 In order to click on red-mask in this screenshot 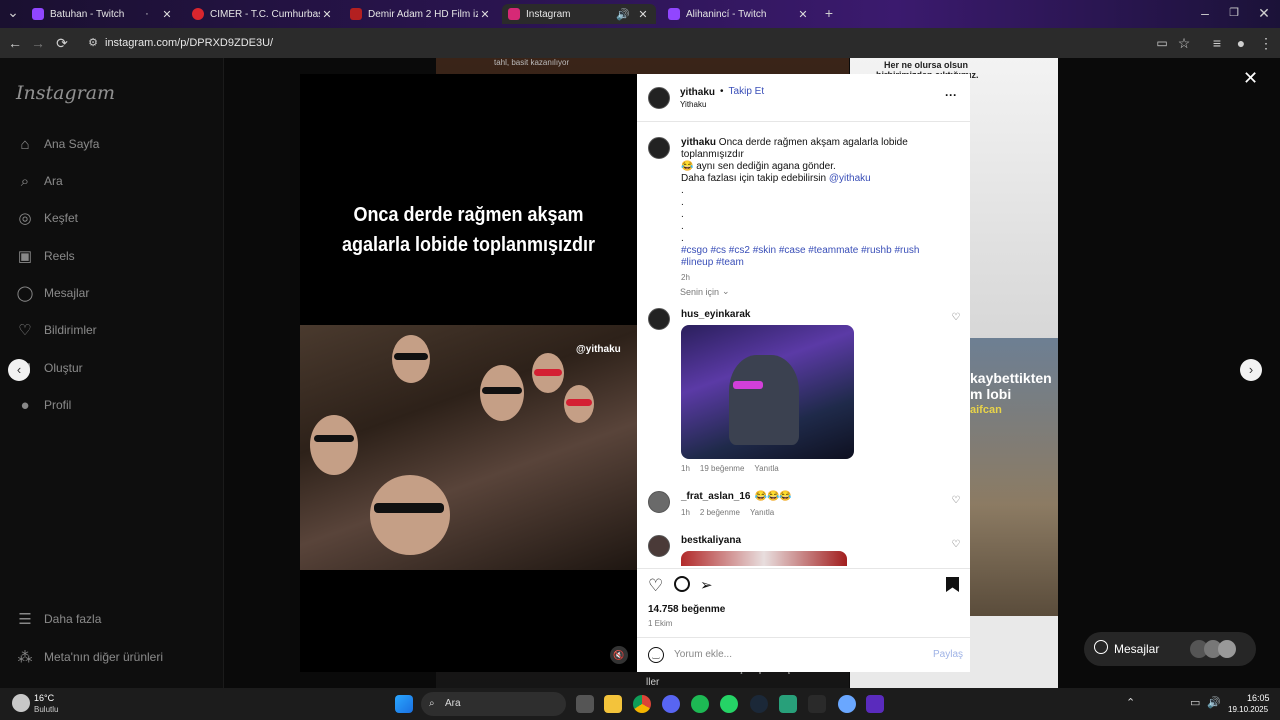, I will do `click(548, 372)`.